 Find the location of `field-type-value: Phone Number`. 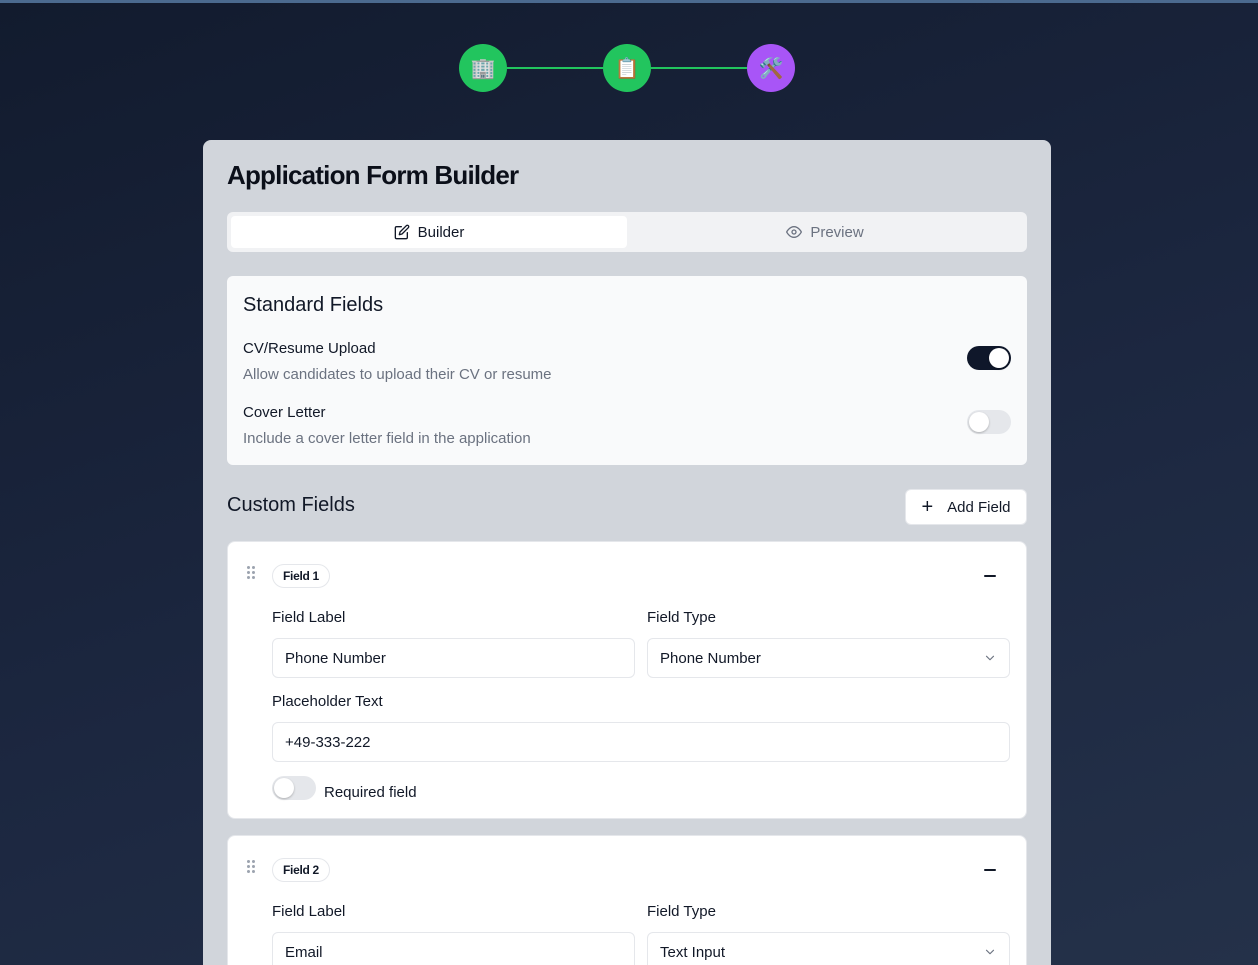

field-type-value: Phone Number is located at coordinates (710, 658).